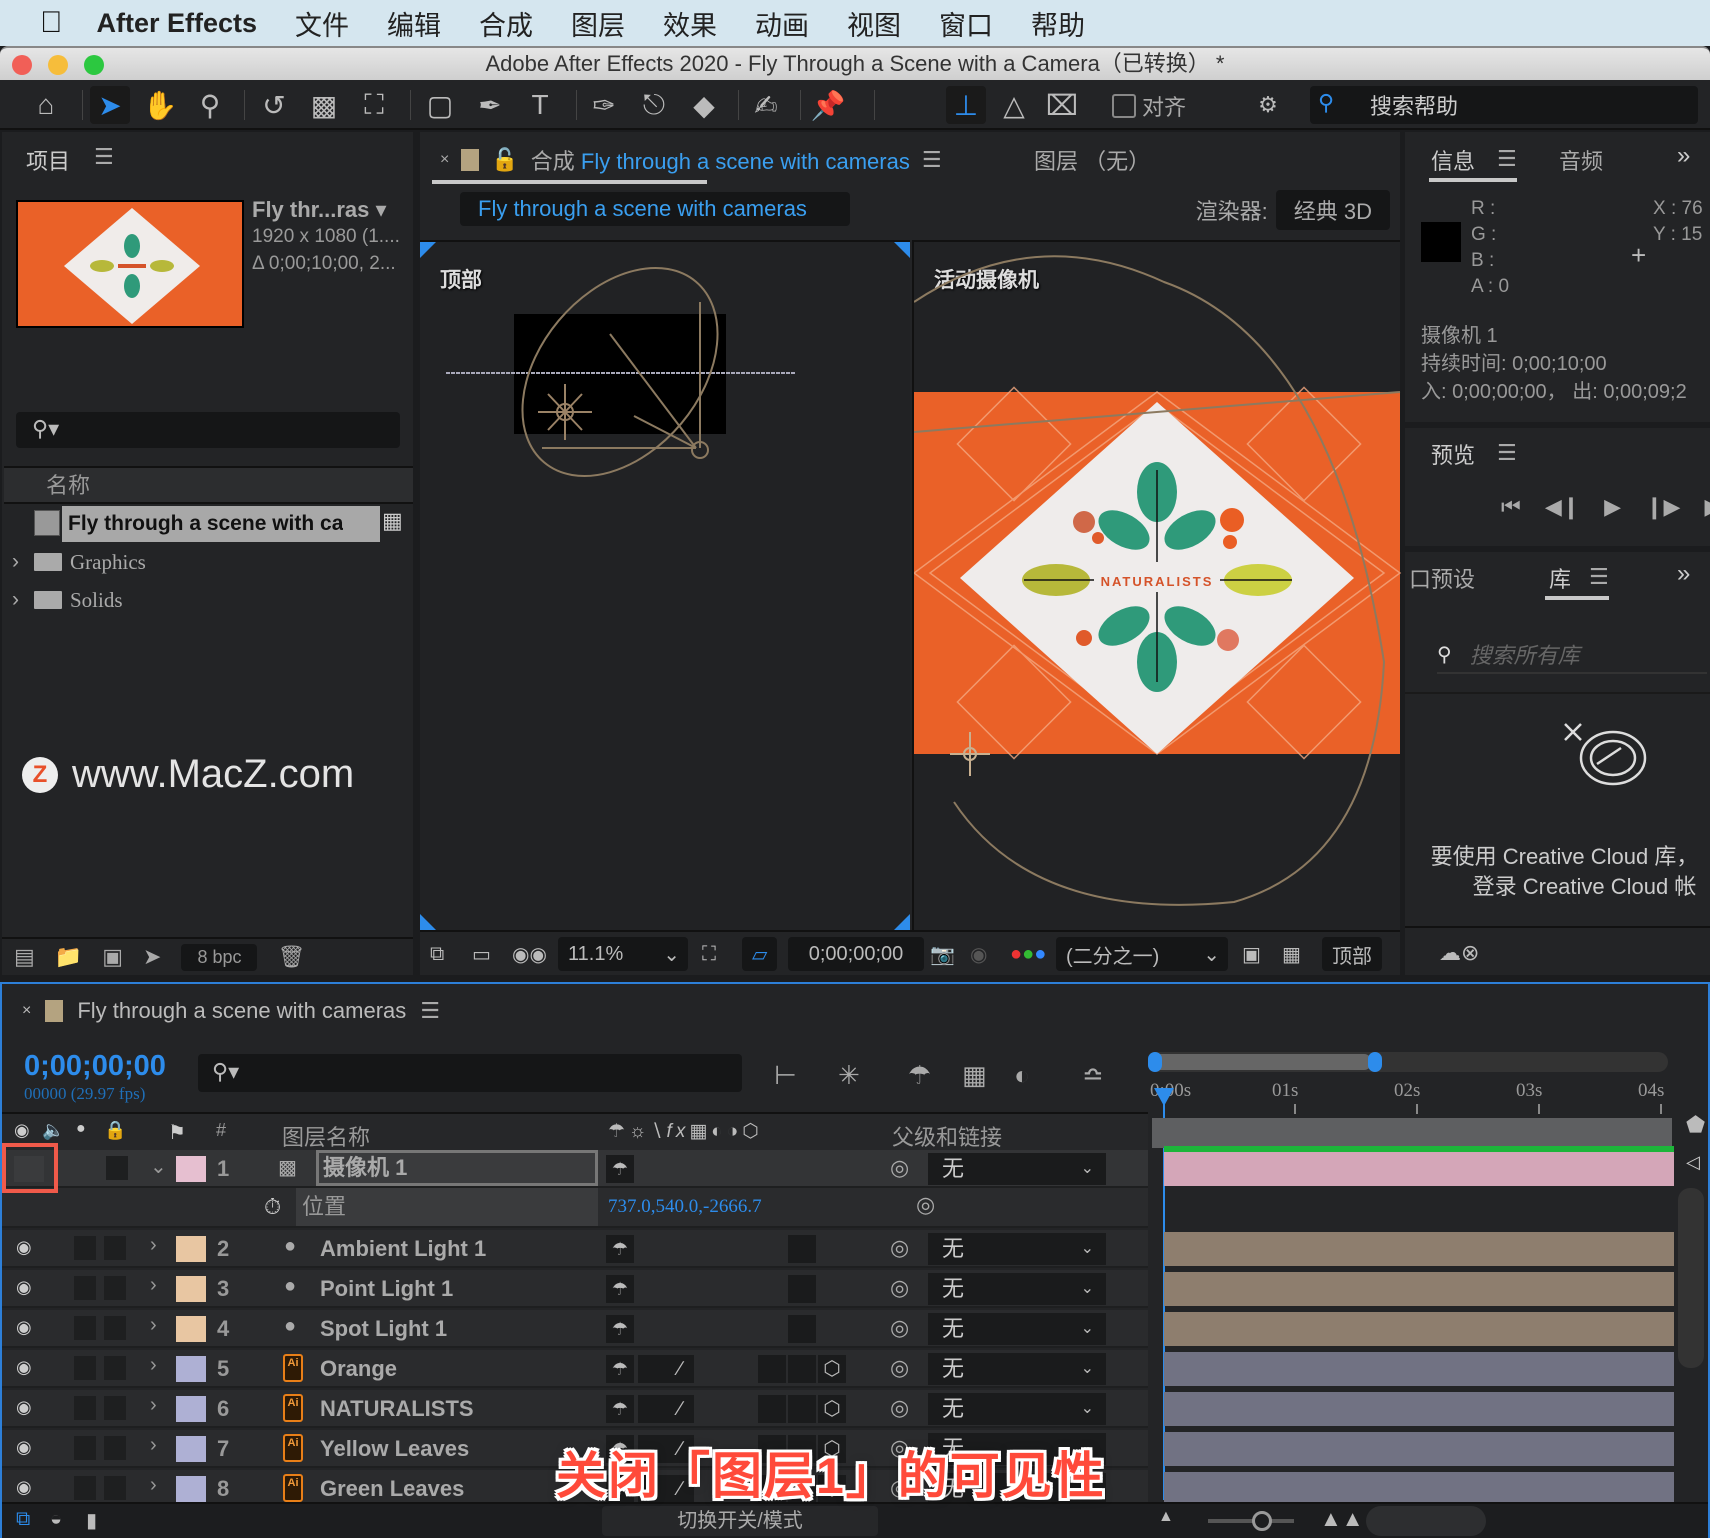  I want to click on new-composition-icon: ▣, so click(112, 957).